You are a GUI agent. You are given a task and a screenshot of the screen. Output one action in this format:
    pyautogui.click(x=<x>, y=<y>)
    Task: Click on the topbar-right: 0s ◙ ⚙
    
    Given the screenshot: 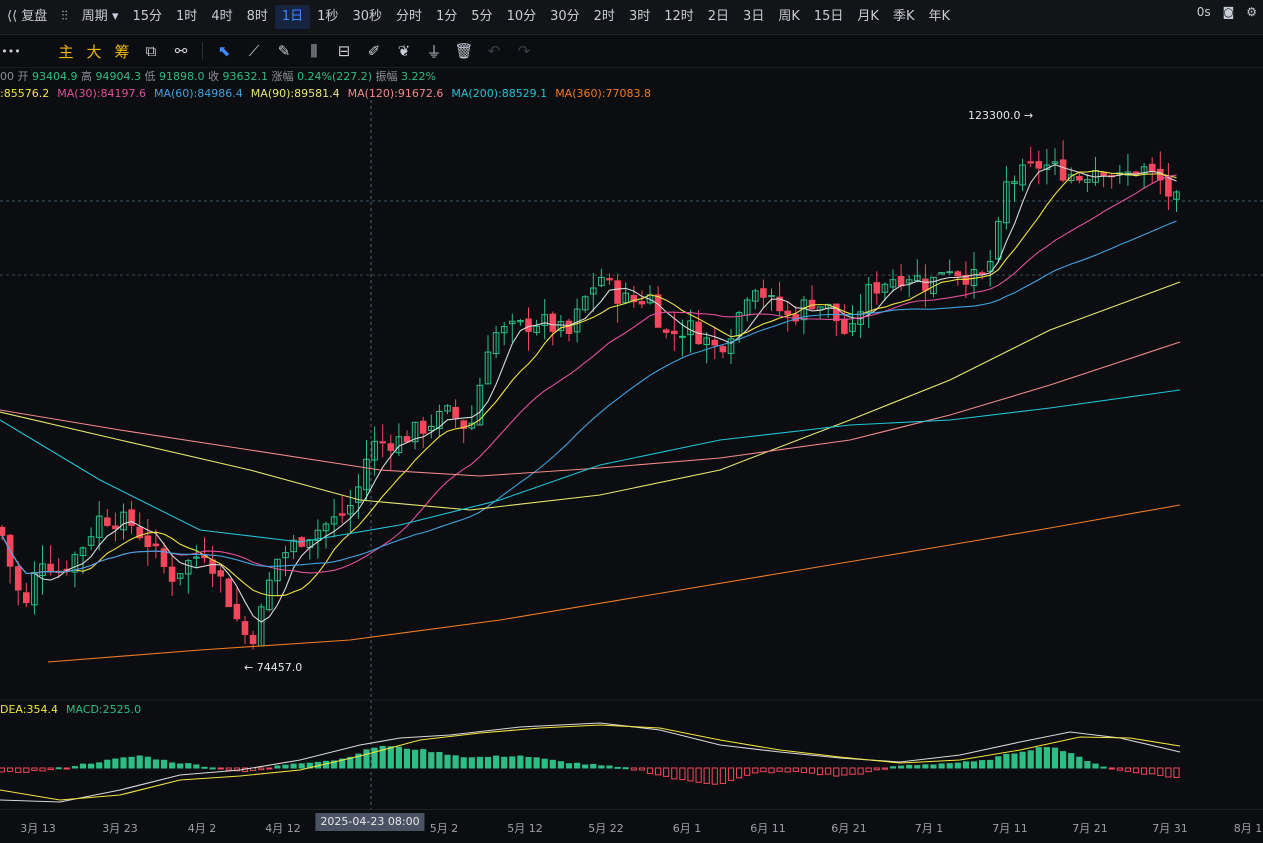 What is the action you would take?
    pyautogui.click(x=1227, y=12)
    